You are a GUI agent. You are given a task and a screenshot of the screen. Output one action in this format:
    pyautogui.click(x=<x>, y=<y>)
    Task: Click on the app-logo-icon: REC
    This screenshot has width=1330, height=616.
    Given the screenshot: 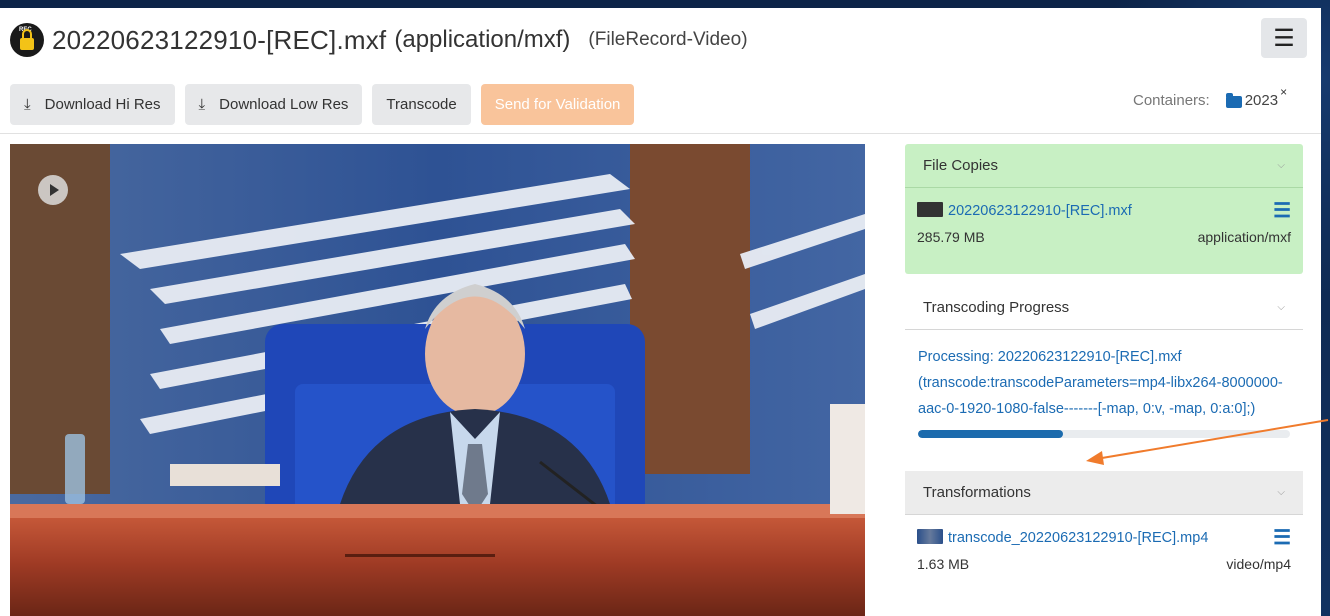 What is the action you would take?
    pyautogui.click(x=27, y=40)
    